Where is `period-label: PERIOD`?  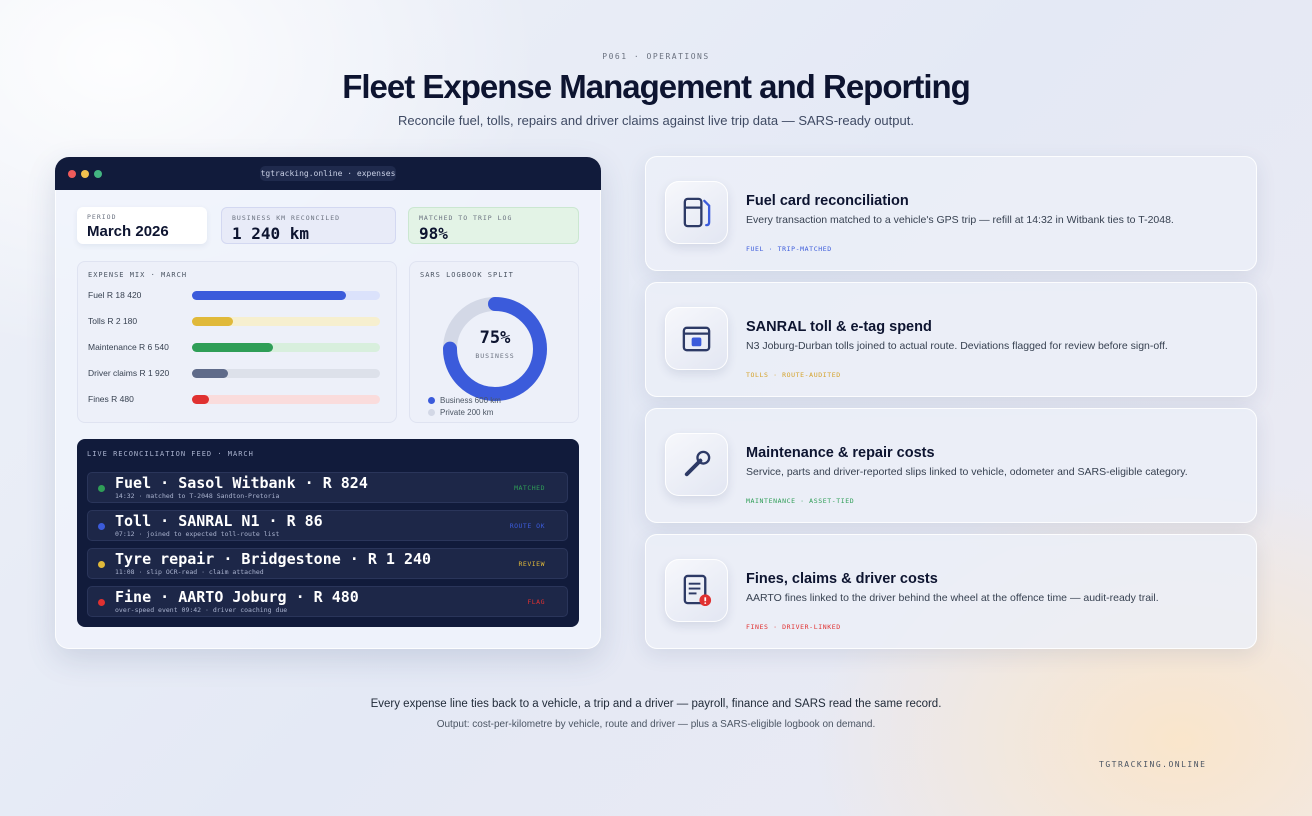
period-label: PERIOD is located at coordinates (102, 217).